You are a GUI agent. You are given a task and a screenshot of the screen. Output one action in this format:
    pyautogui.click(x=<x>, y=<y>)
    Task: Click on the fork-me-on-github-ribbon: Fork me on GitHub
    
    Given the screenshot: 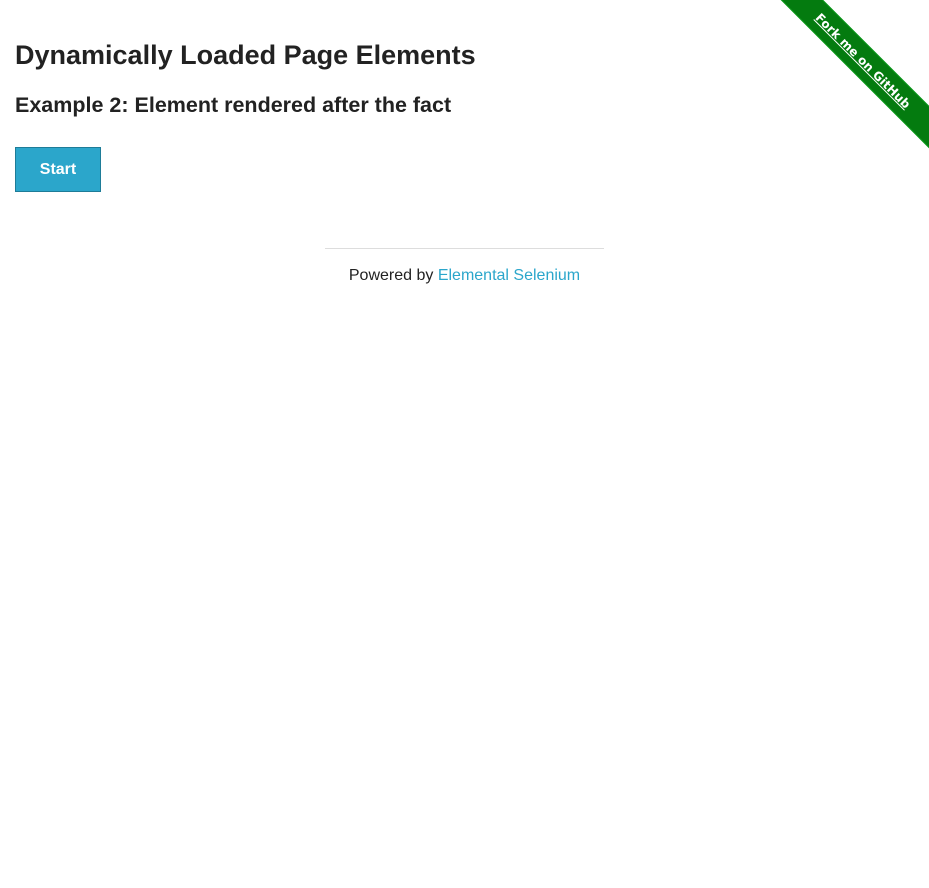 What is the action you would take?
    pyautogui.click(x=854, y=75)
    